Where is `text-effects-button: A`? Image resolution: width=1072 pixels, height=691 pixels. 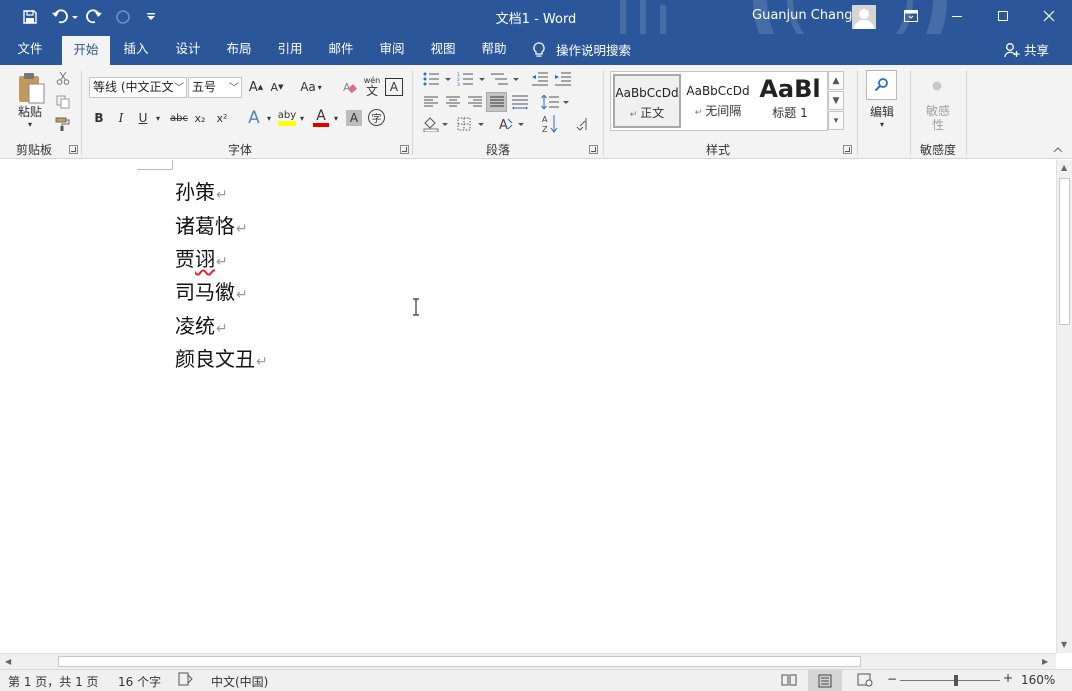 text-effects-button: A is located at coordinates (254, 118).